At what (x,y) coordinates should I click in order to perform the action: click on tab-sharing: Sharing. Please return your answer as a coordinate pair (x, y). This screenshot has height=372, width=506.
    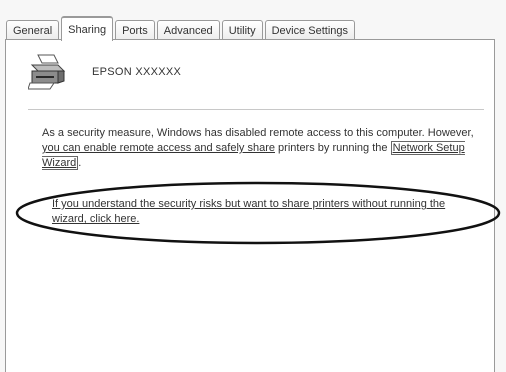
    Looking at the image, I should click on (87, 28).